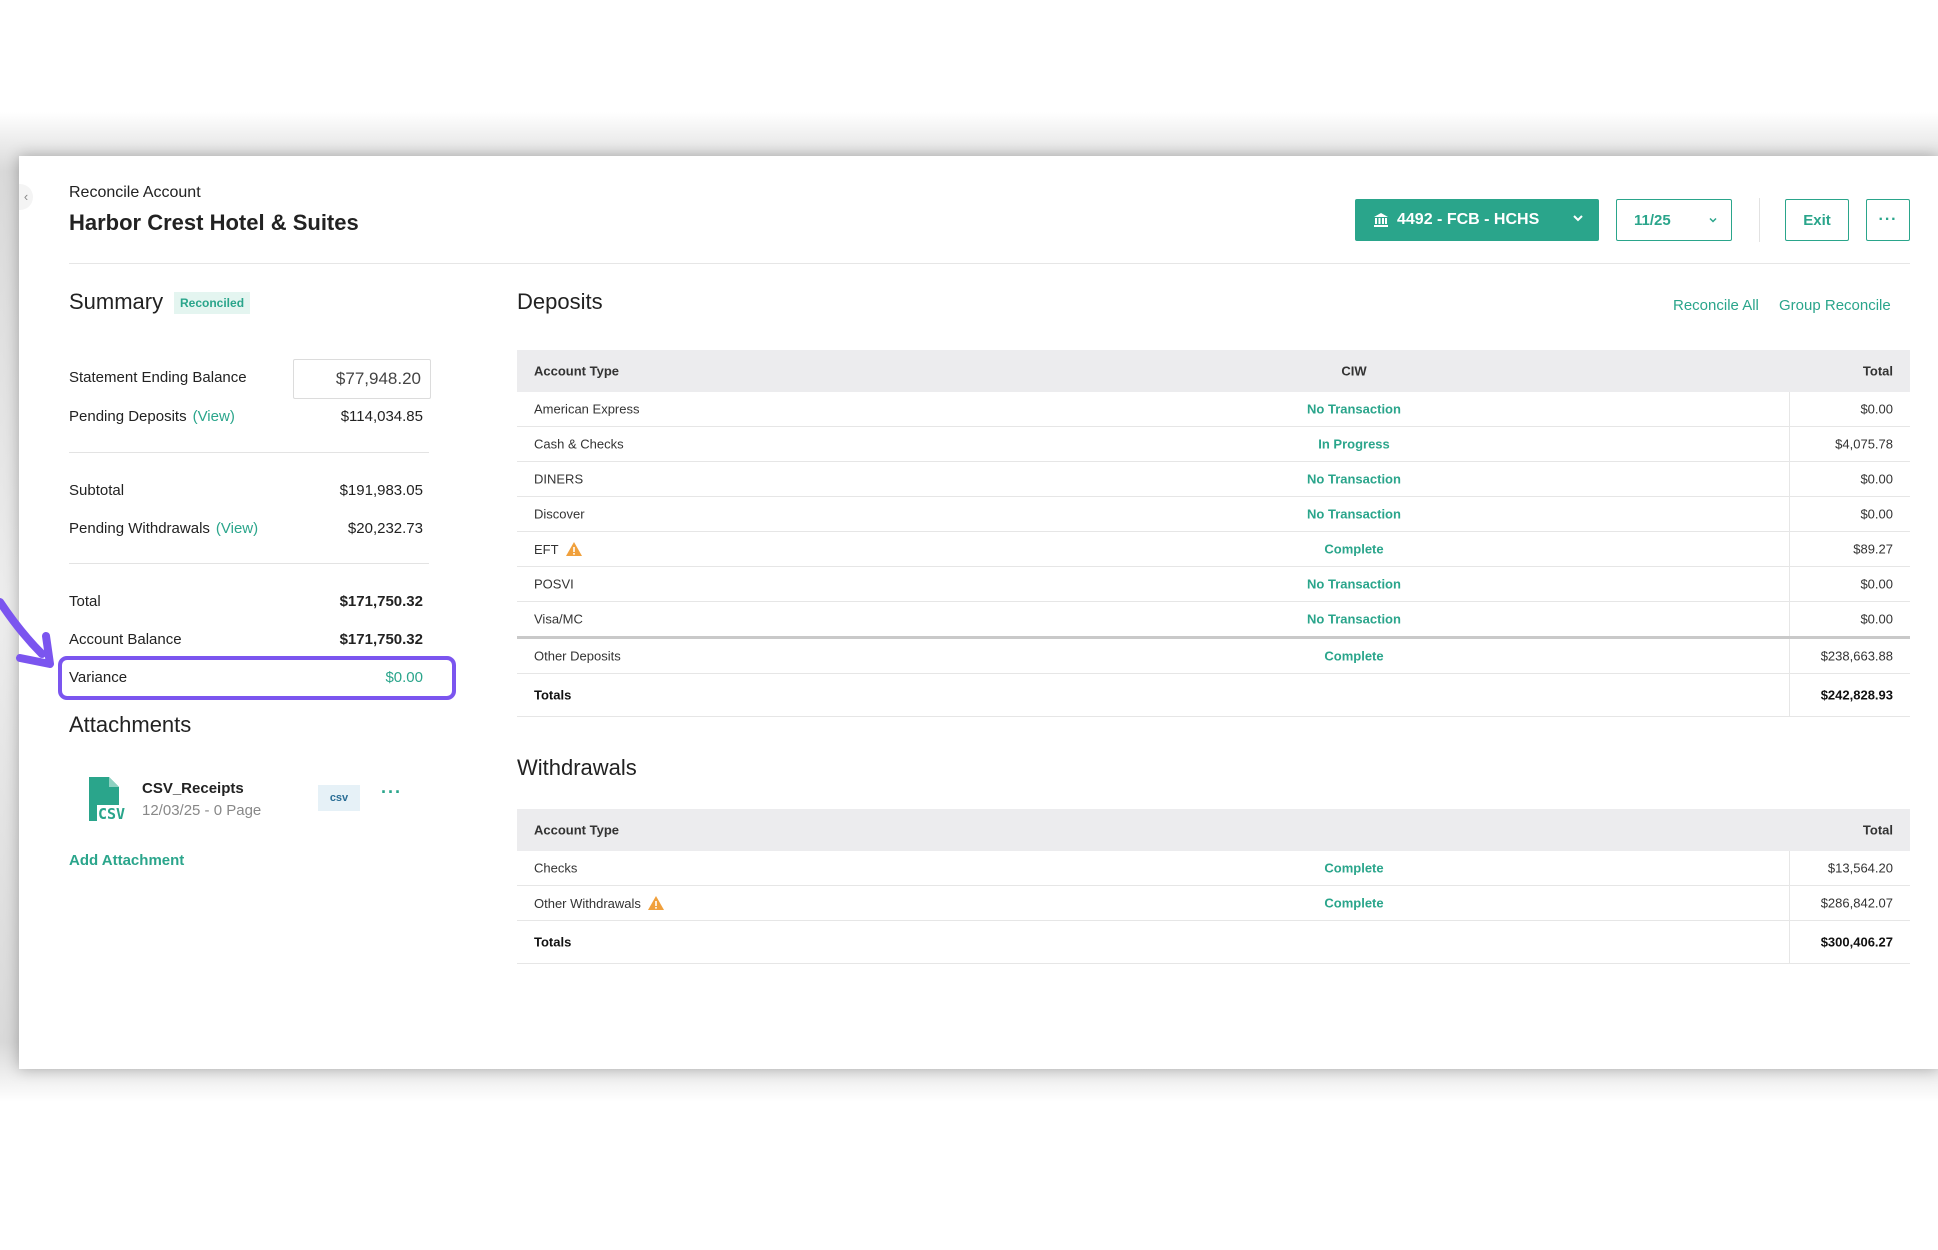 The image size is (1938, 1250). I want to click on table-row: Checks Complete $13,564.20, so click(1213, 868).